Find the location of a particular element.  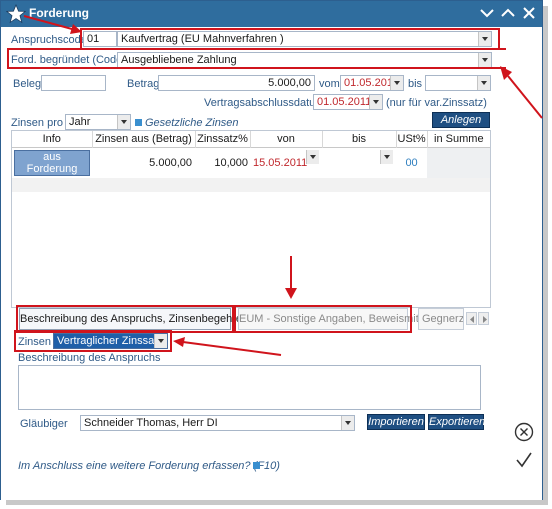

glaeubiger-value: Schneider Thomas, Herr DI is located at coordinates (151, 423).